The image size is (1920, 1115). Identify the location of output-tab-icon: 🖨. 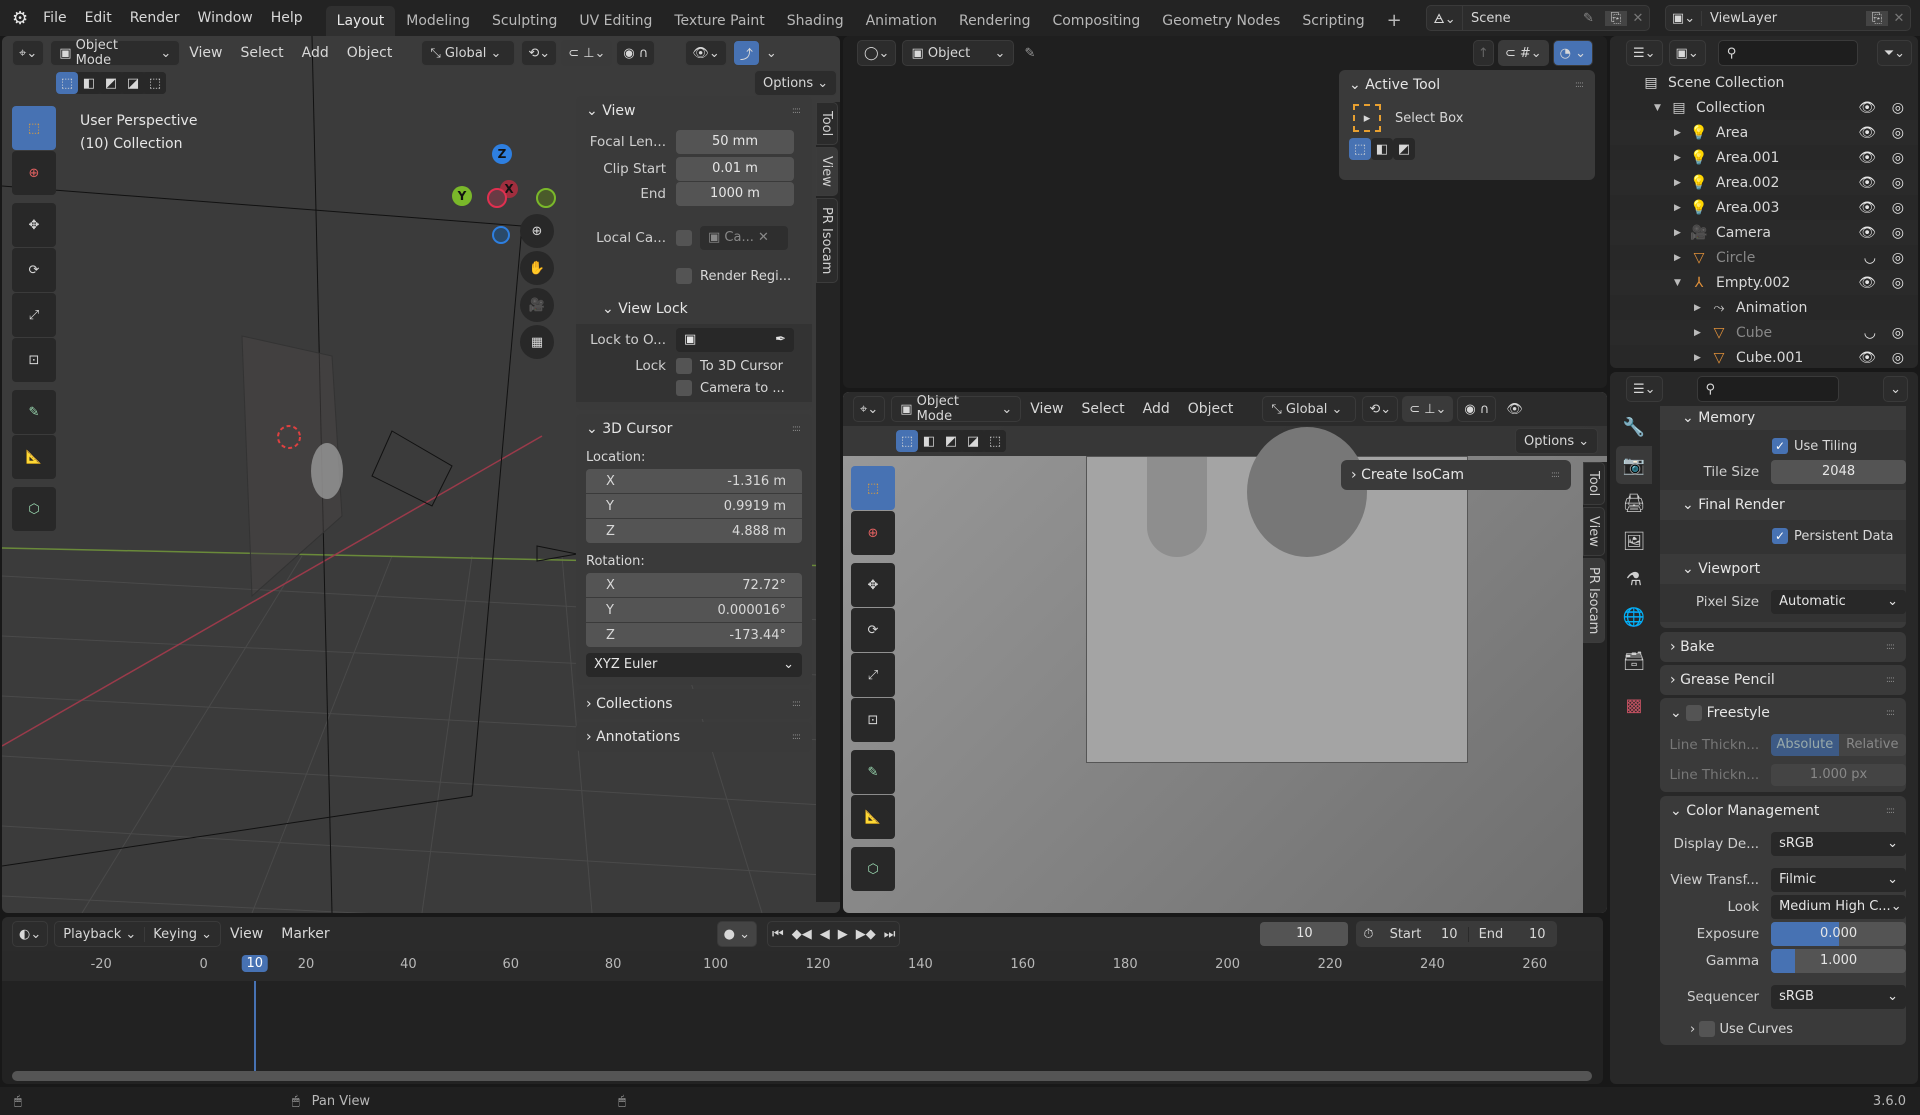
(1634, 503).